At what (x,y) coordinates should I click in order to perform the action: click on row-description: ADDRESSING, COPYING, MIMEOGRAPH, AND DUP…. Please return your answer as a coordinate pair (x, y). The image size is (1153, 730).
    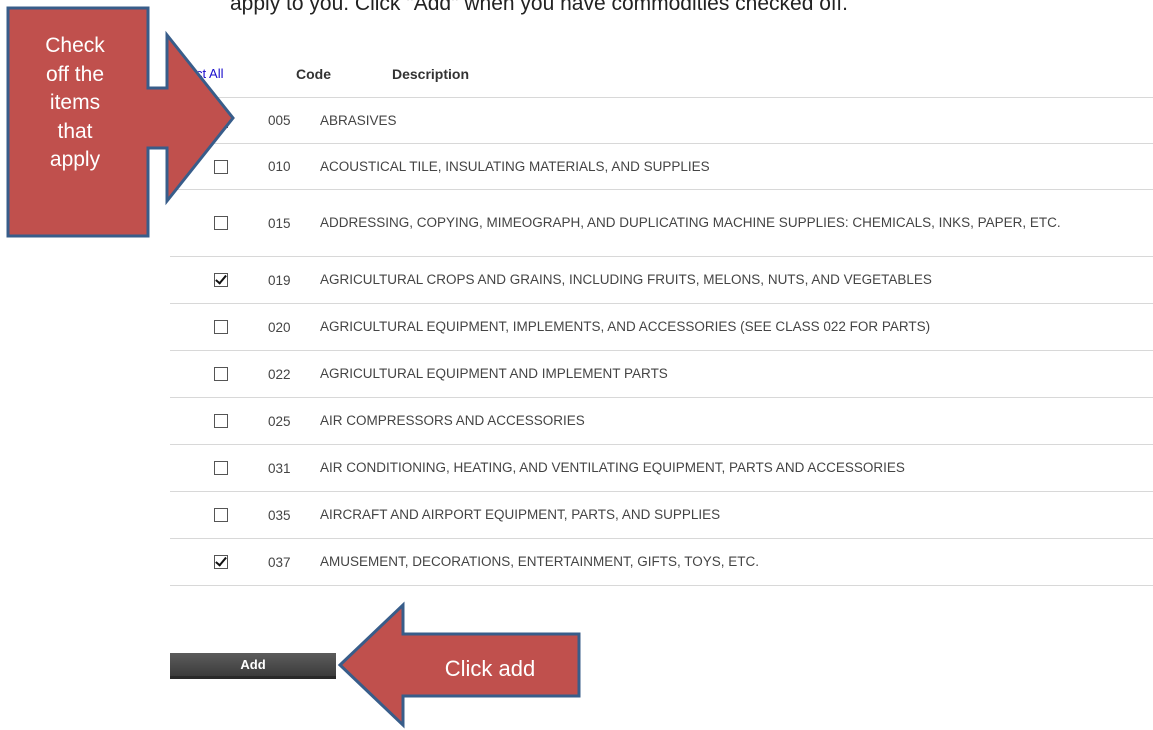
    Looking at the image, I should click on (690, 222).